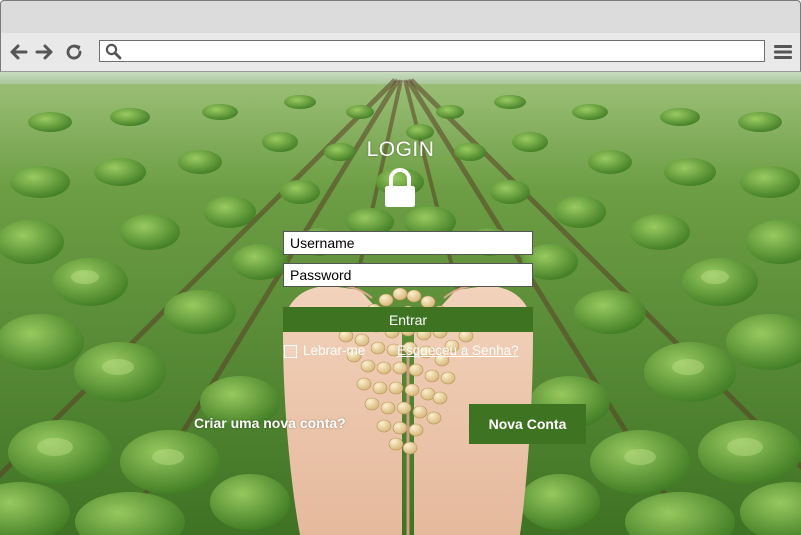 The width and height of the screenshot is (801, 535). I want to click on login-title: LOGIN, so click(400, 149).